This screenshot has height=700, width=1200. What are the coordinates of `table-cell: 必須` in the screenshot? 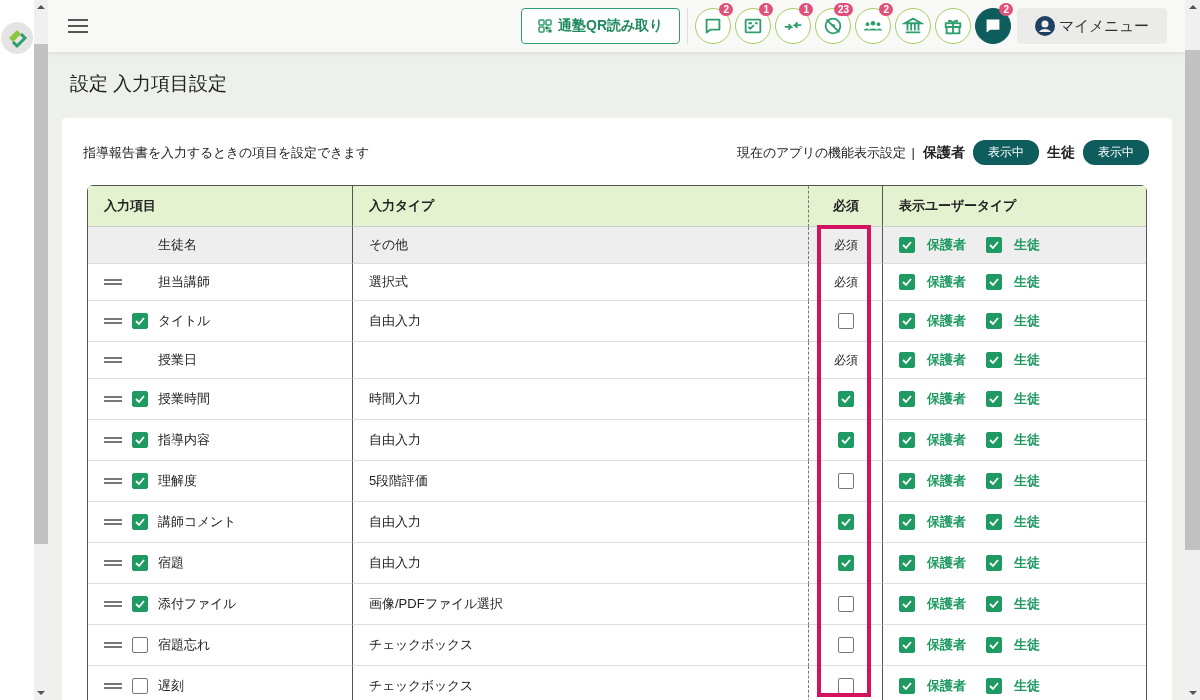 It's located at (845, 244).